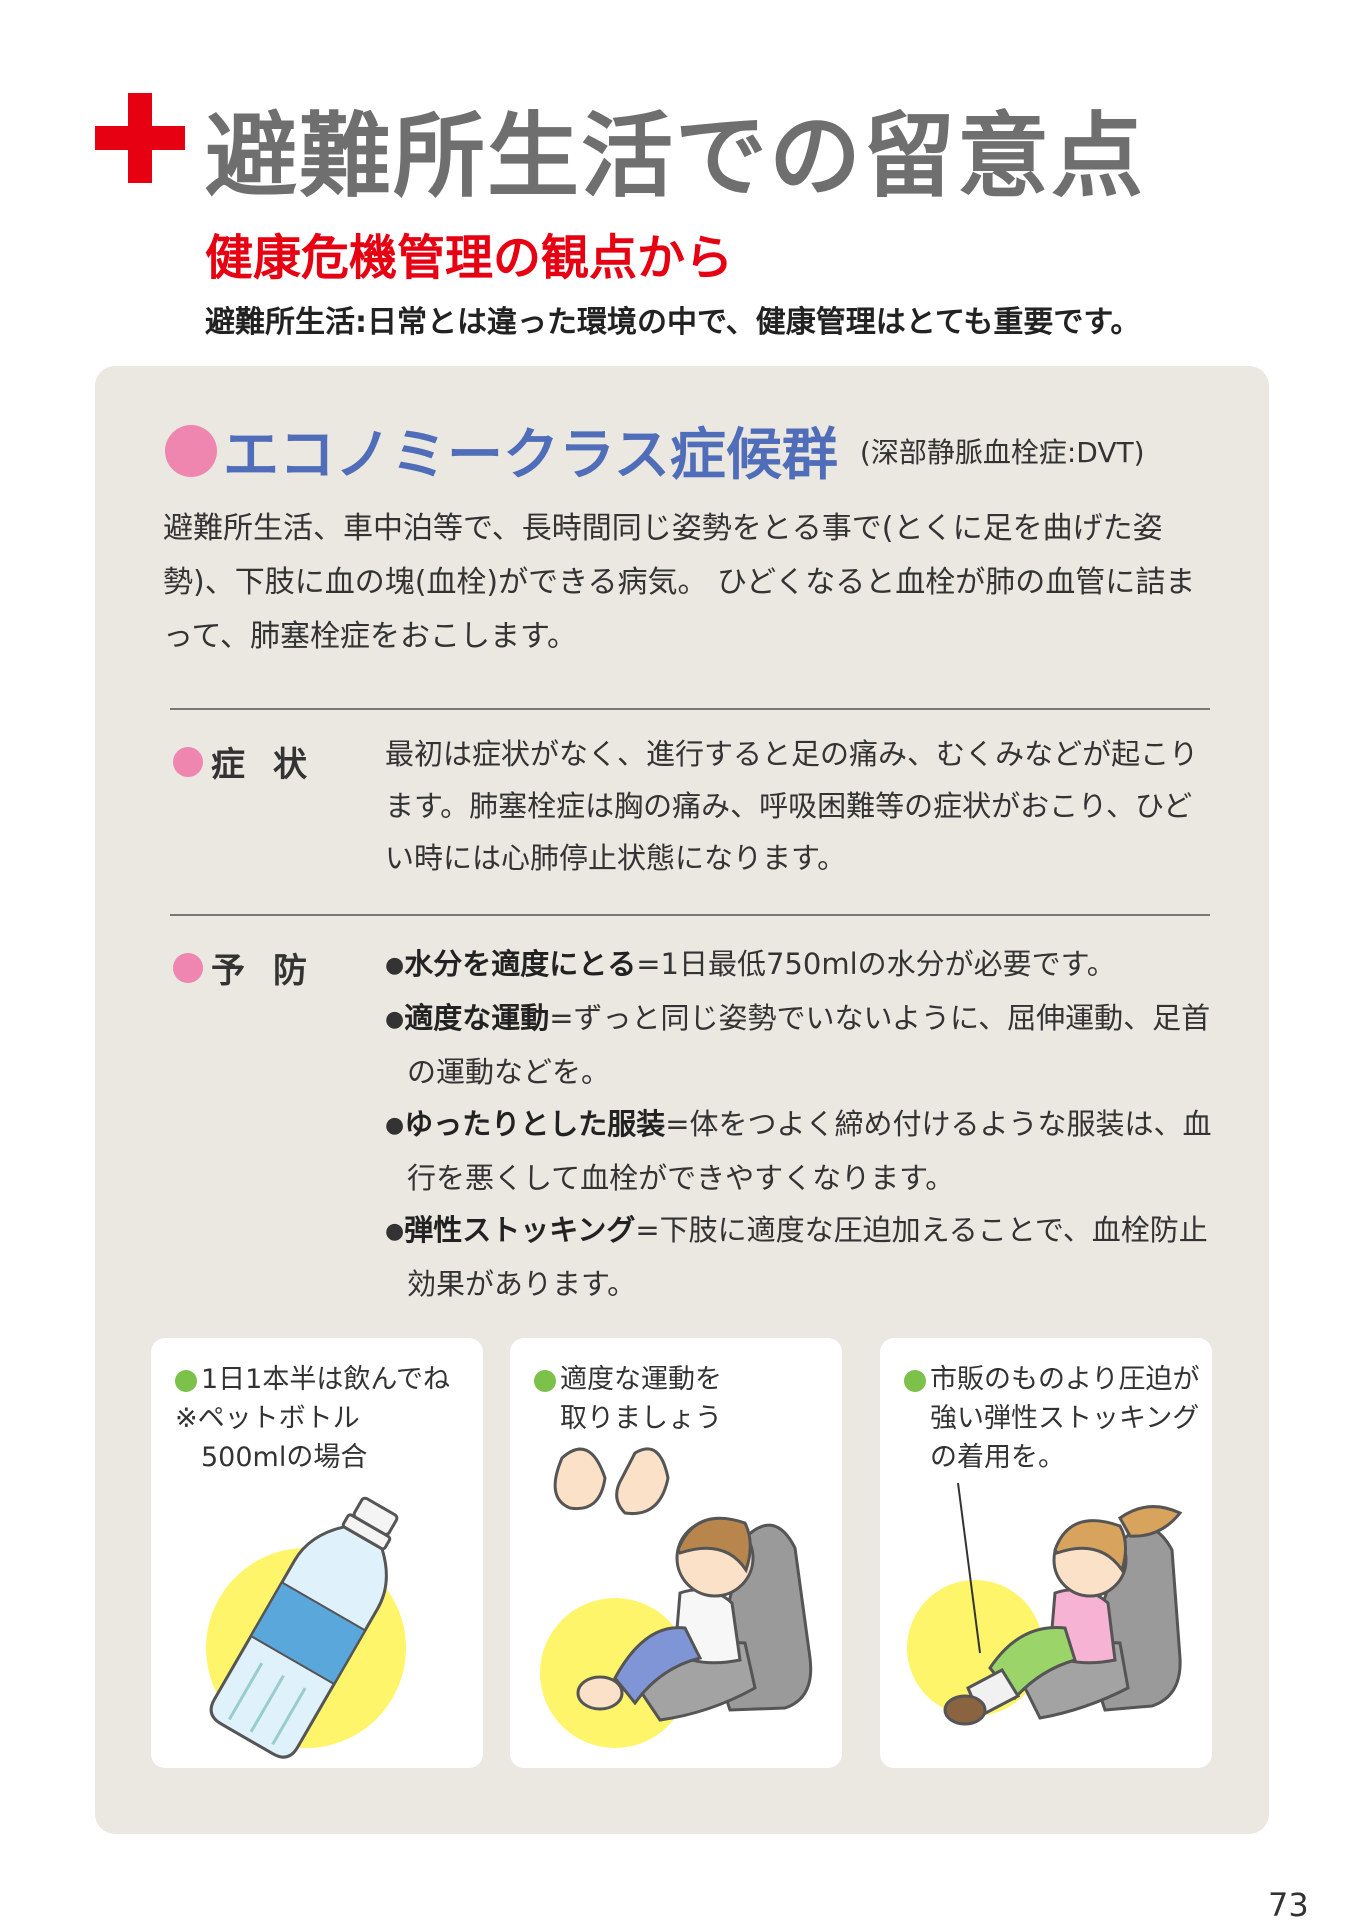 The height and width of the screenshot is (1924, 1353). Describe the element at coordinates (520, 1230) in the screenshot. I see `prevention-term: 弾性ストッキング` at that location.